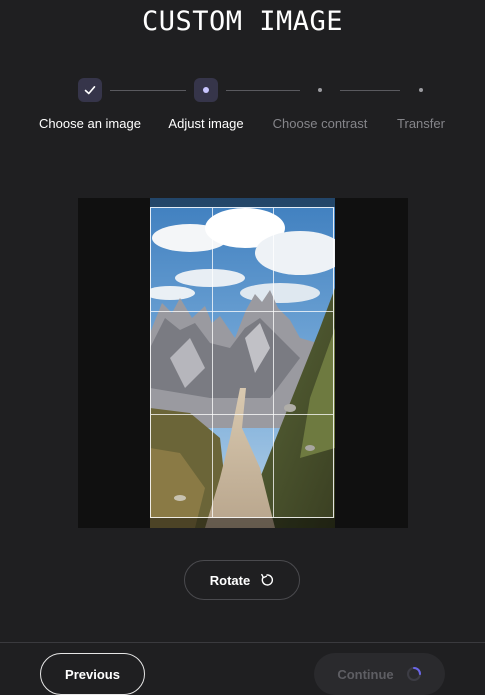 This screenshot has height=695, width=485. Describe the element at coordinates (230, 580) in the screenshot. I see `rotate-button-label: Rotate` at that location.